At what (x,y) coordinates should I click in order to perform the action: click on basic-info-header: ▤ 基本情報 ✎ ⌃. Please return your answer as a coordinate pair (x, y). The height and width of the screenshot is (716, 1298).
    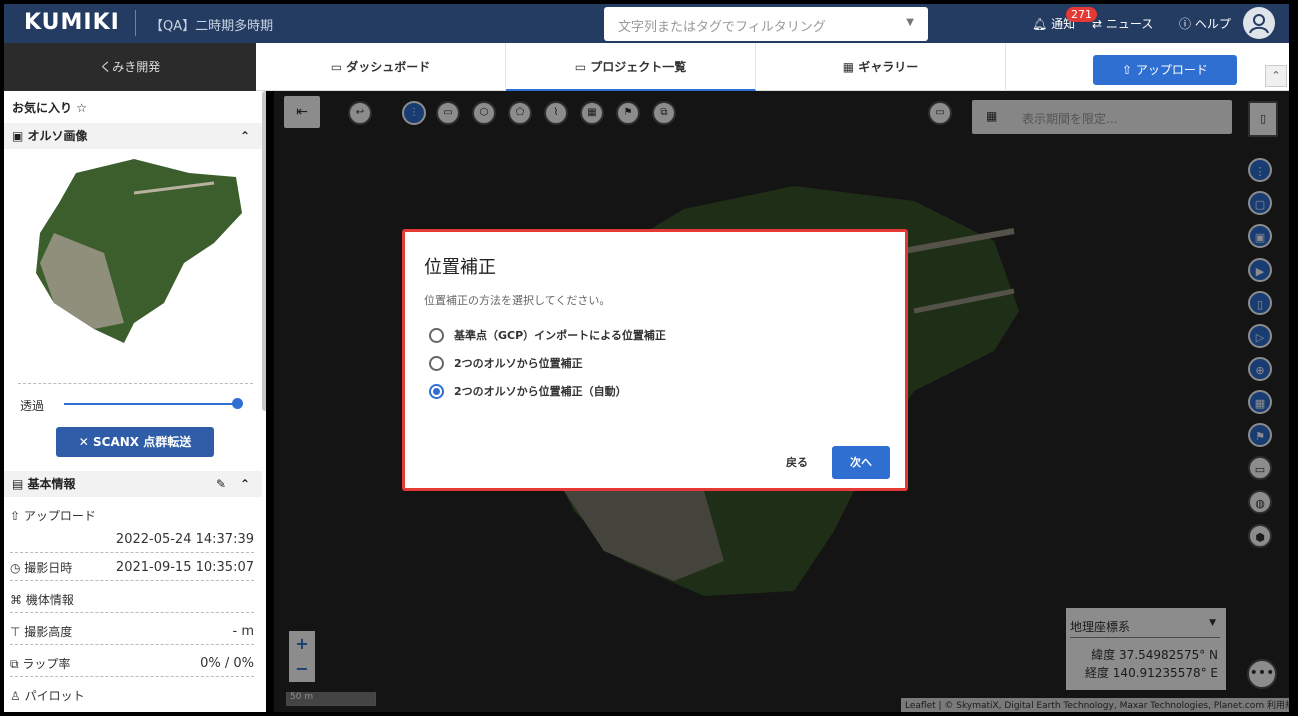
    Looking at the image, I should click on (133, 484).